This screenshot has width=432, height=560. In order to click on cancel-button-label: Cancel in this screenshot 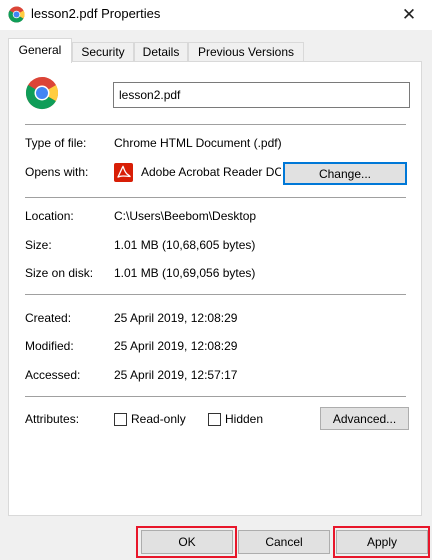, I will do `click(284, 542)`.